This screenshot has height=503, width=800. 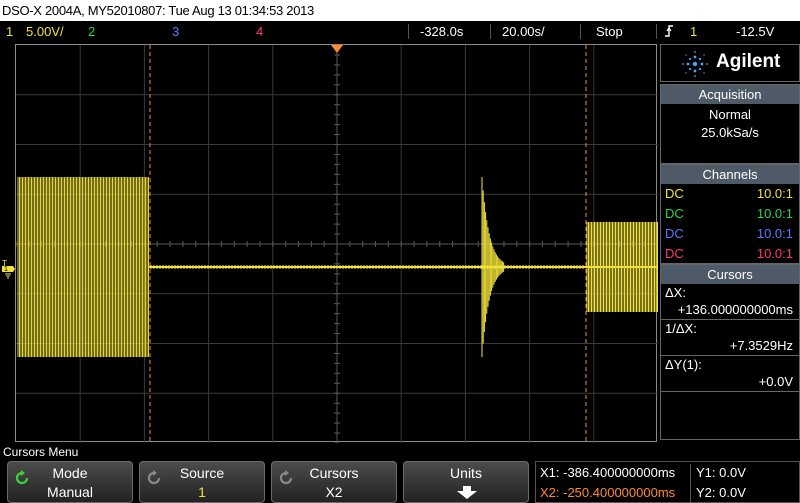 I want to click on cursors-label: Cursors, so click(x=334, y=473).